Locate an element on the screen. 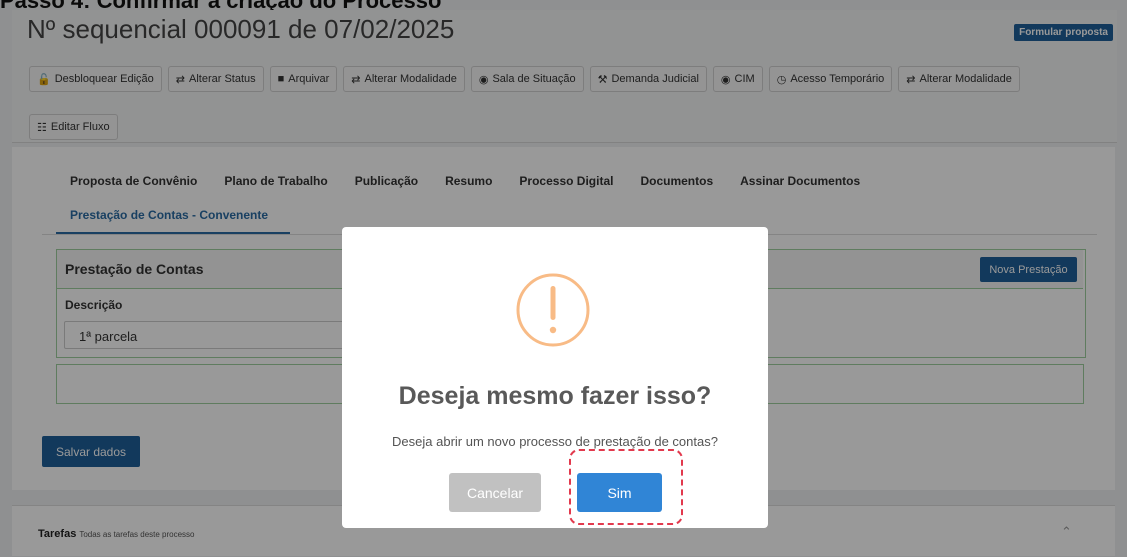  warning-icon is located at coordinates (553, 310).